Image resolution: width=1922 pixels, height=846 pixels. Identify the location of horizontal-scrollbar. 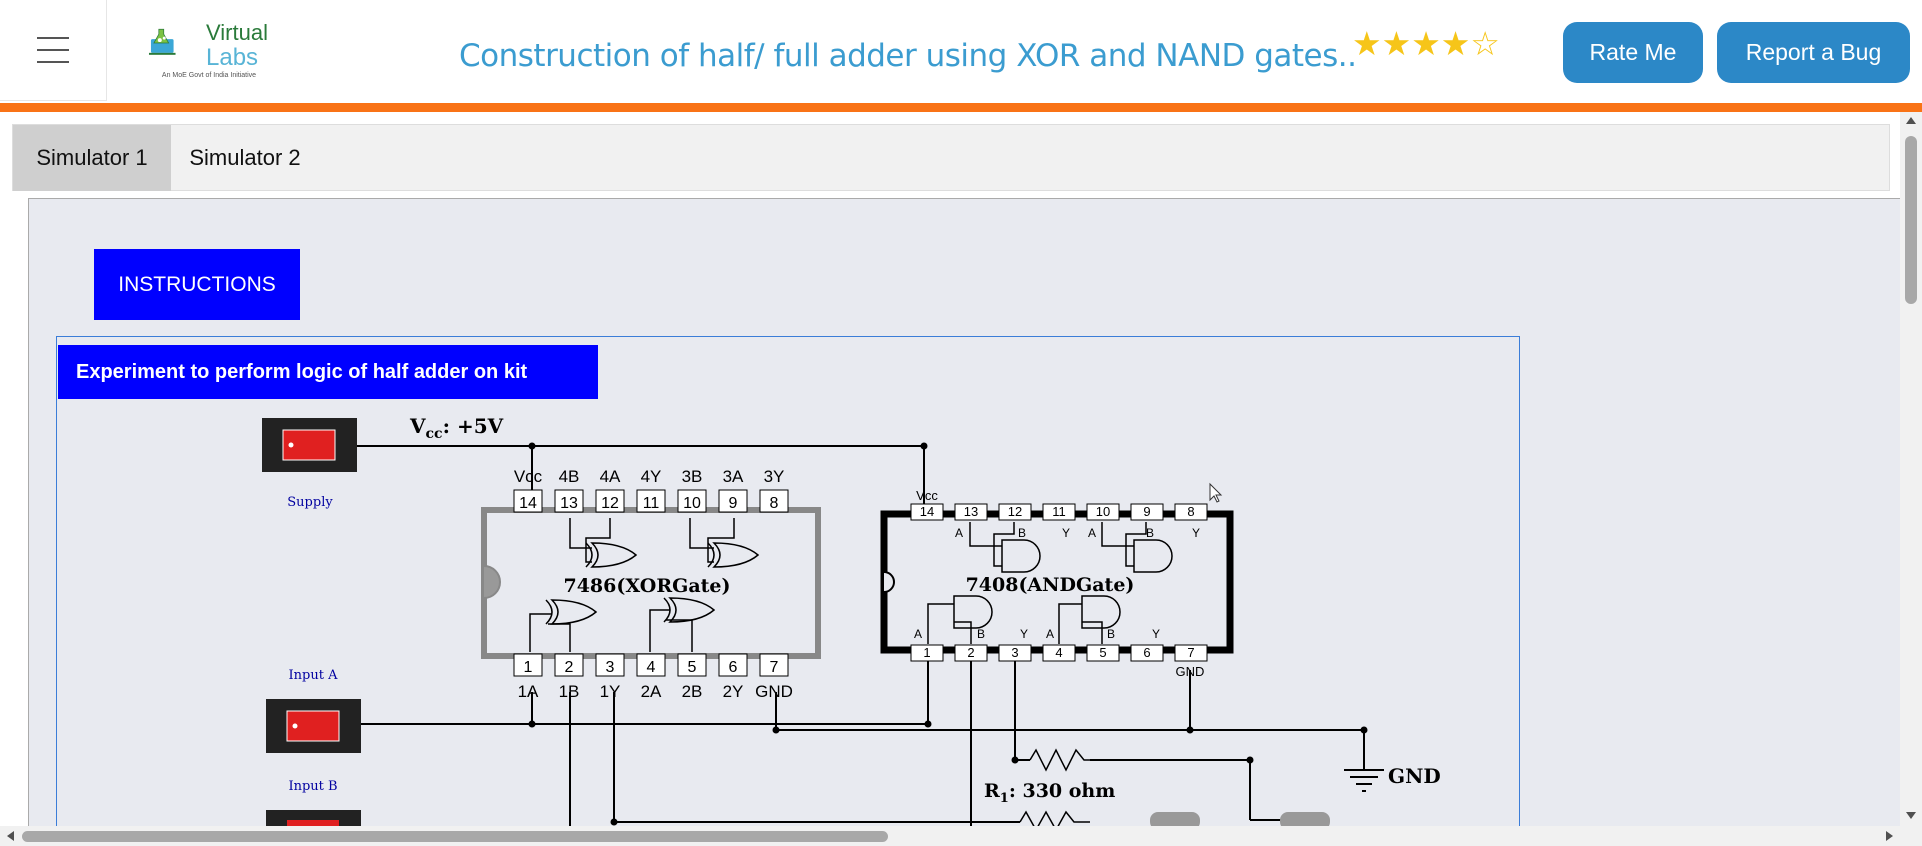
(961, 836).